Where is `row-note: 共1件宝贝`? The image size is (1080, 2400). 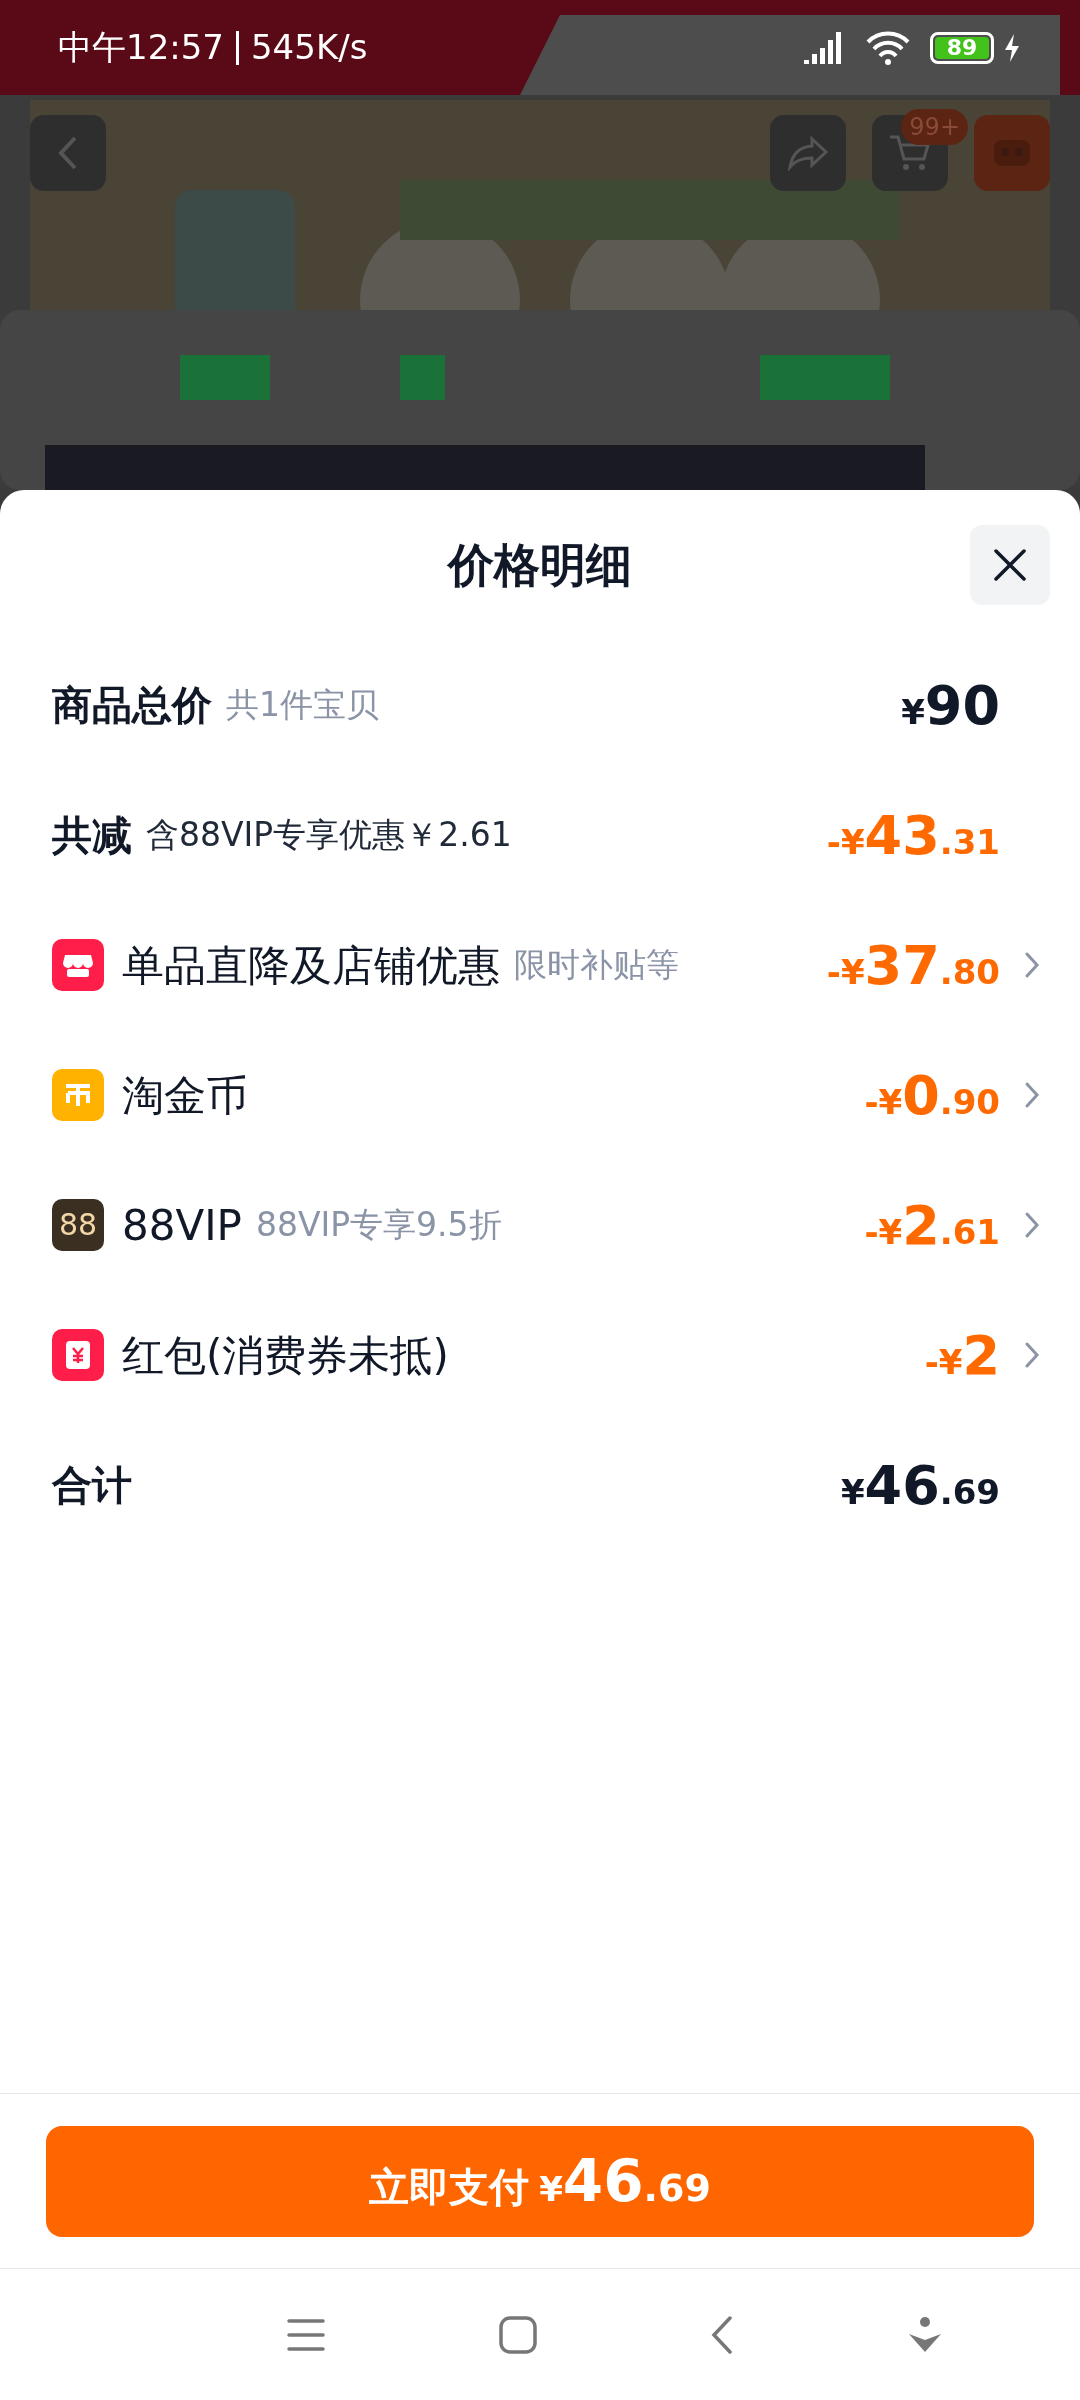 row-note: 共1件宝贝 is located at coordinates (302, 705).